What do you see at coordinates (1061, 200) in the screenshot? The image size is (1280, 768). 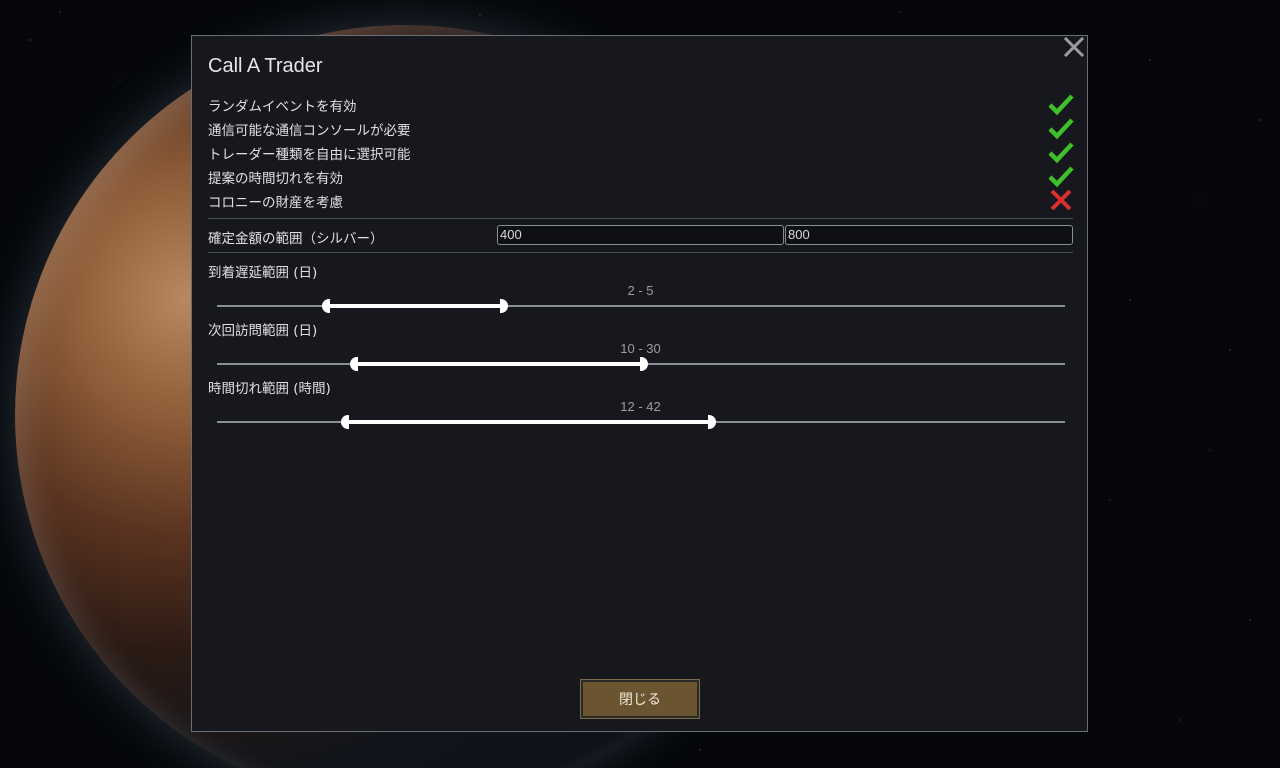 I see `cross-icon` at bounding box center [1061, 200].